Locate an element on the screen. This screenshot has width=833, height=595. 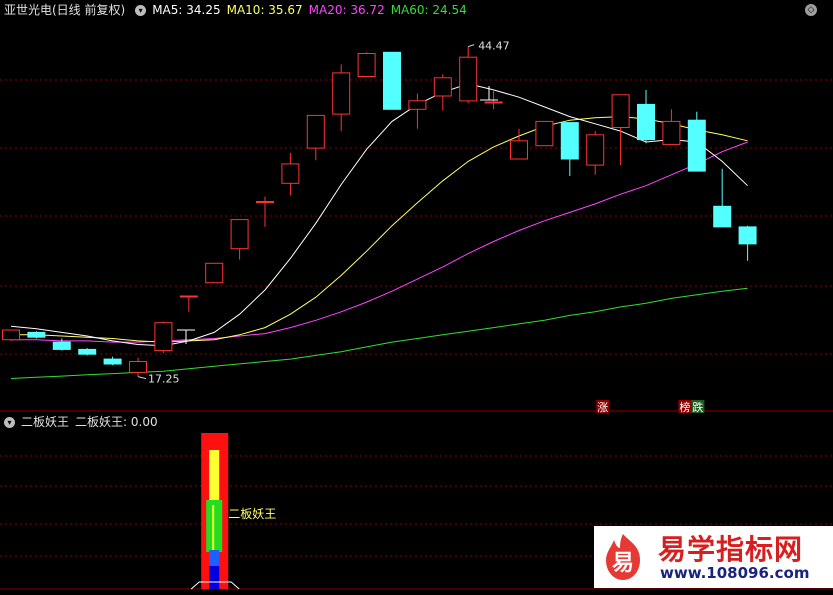
signal-bar-blue-light is located at coordinates (214, 558).